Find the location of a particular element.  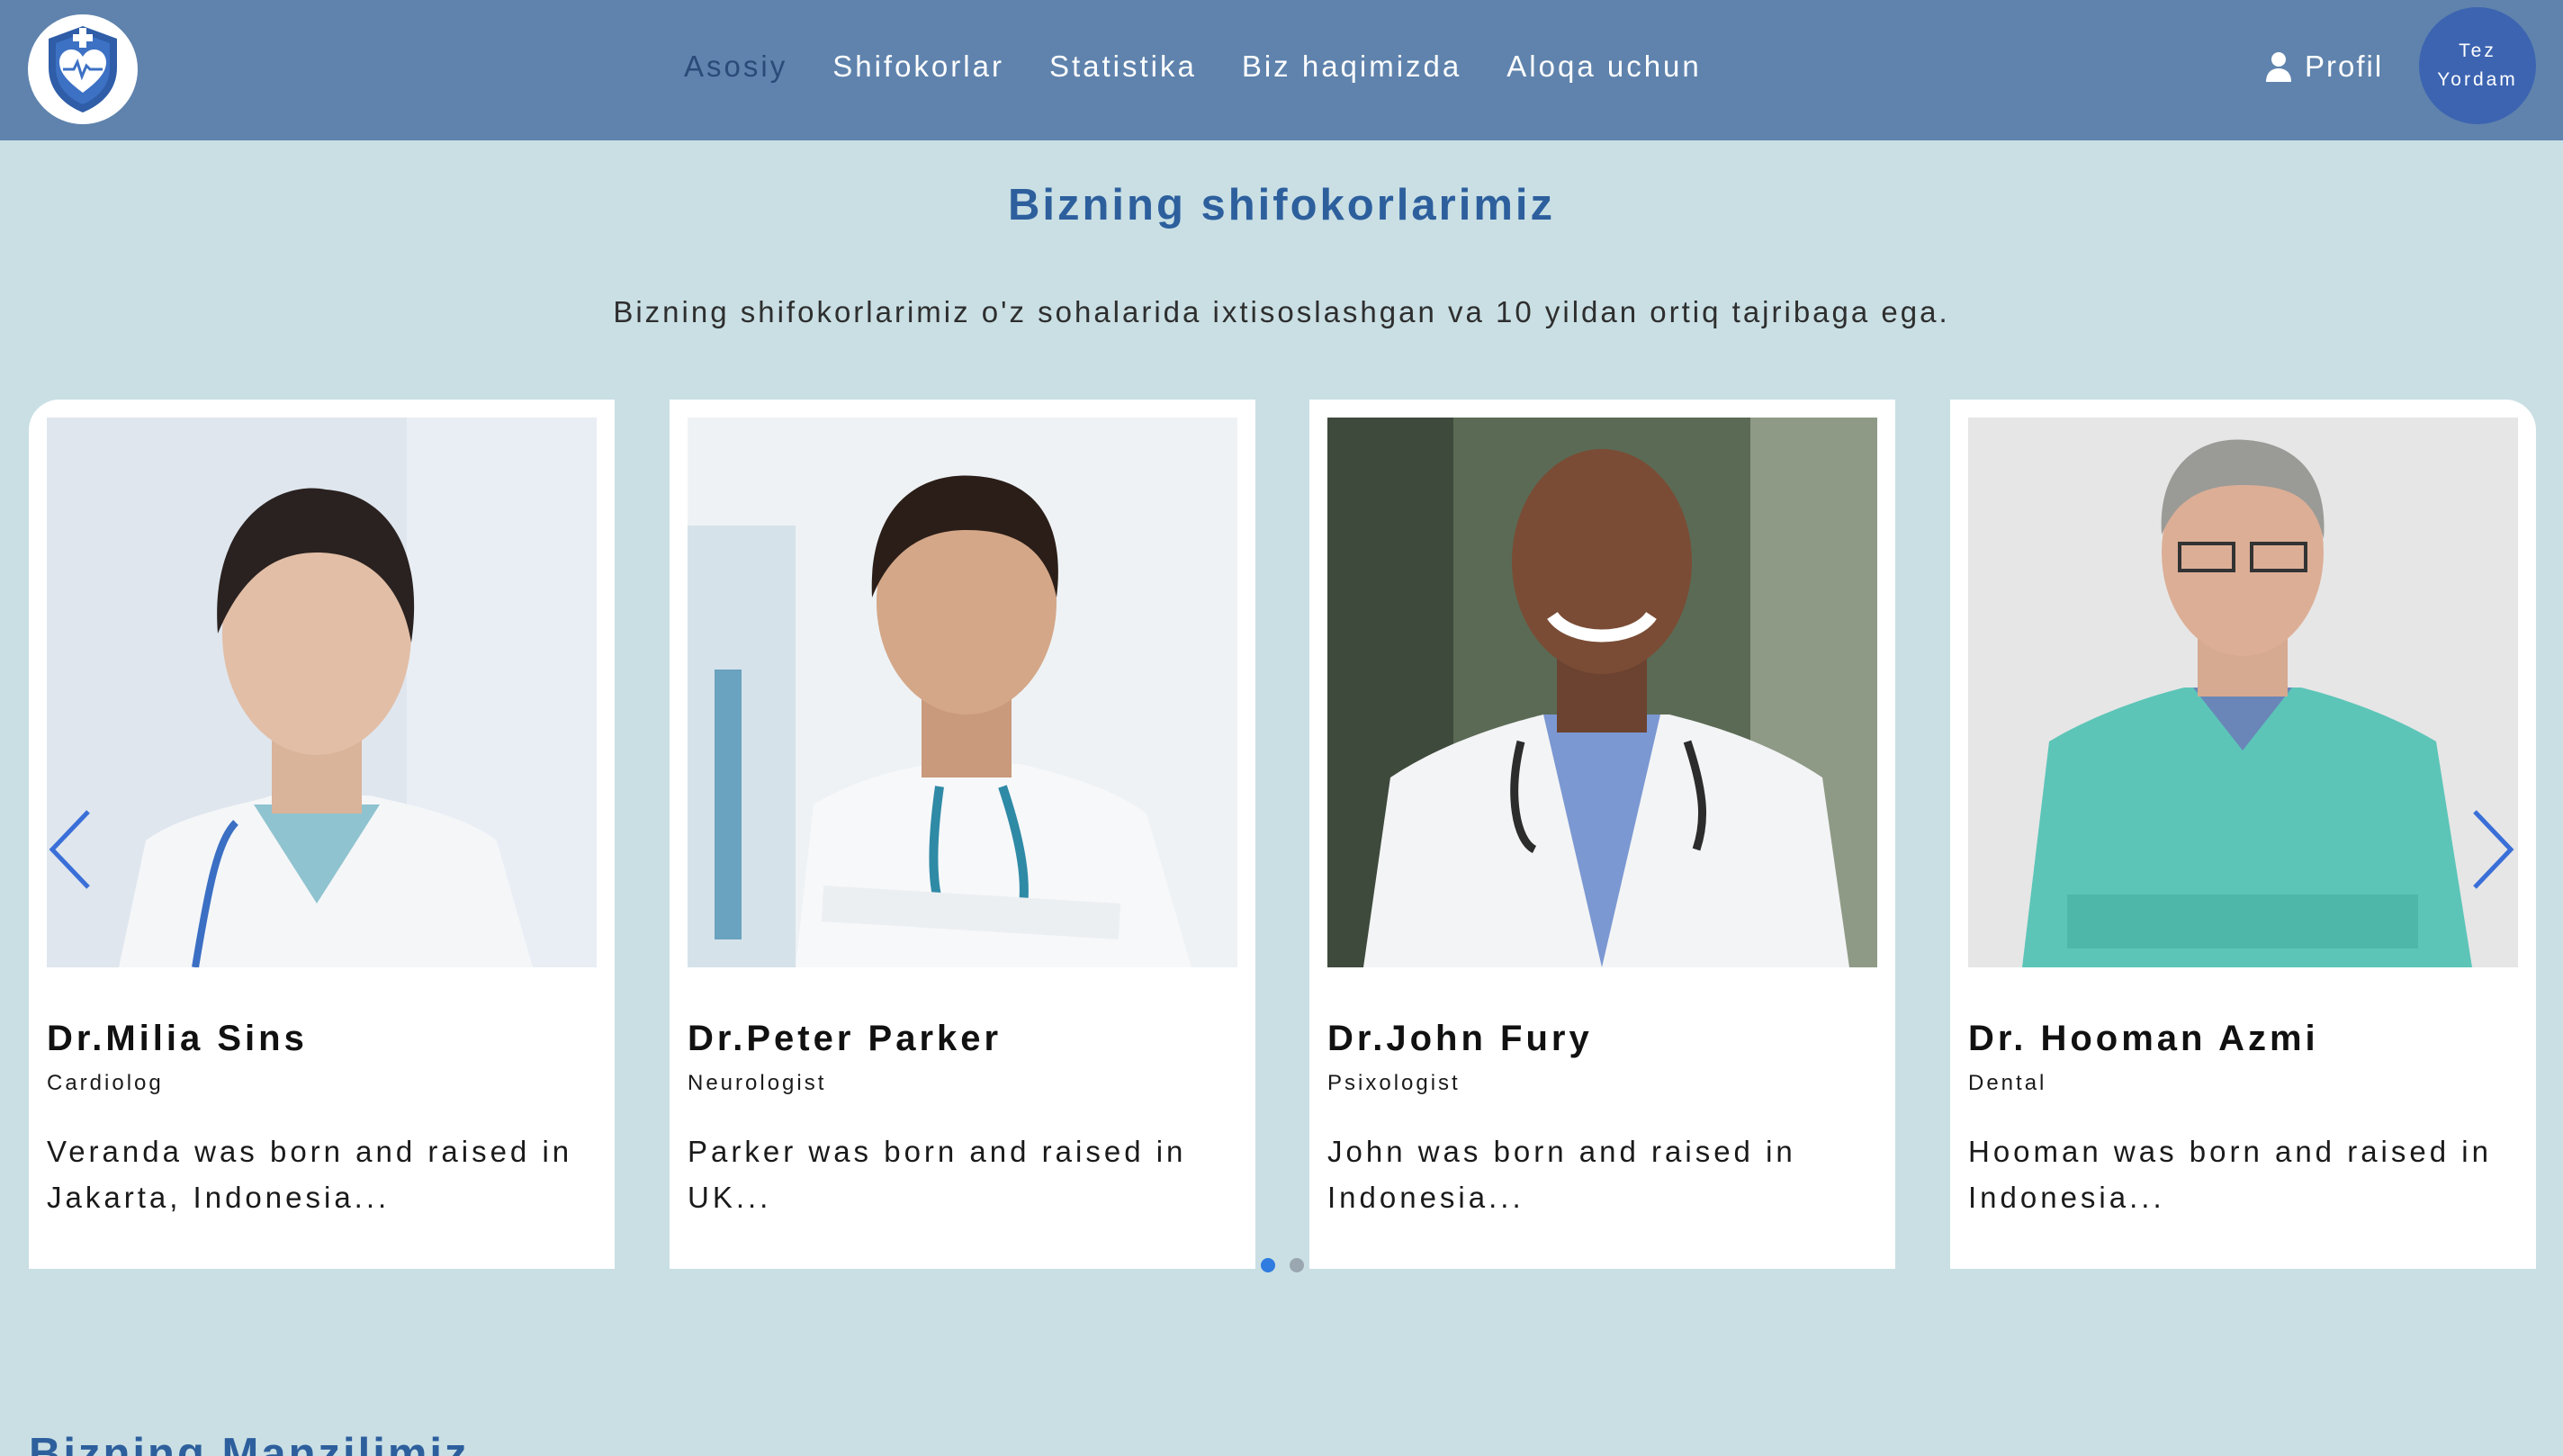

profile-link: Profil is located at coordinates (2324, 66).